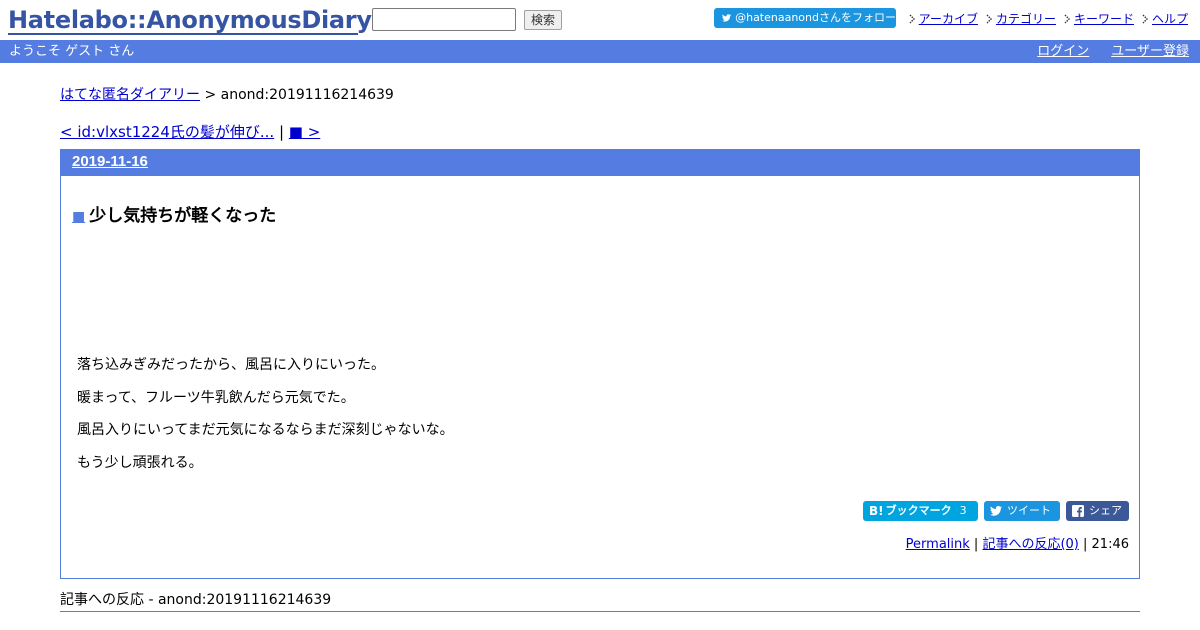 The height and width of the screenshot is (630, 1200). I want to click on entry-pager: < id:vlxst1224氏の髪が伸び... | ■ >, so click(190, 131).